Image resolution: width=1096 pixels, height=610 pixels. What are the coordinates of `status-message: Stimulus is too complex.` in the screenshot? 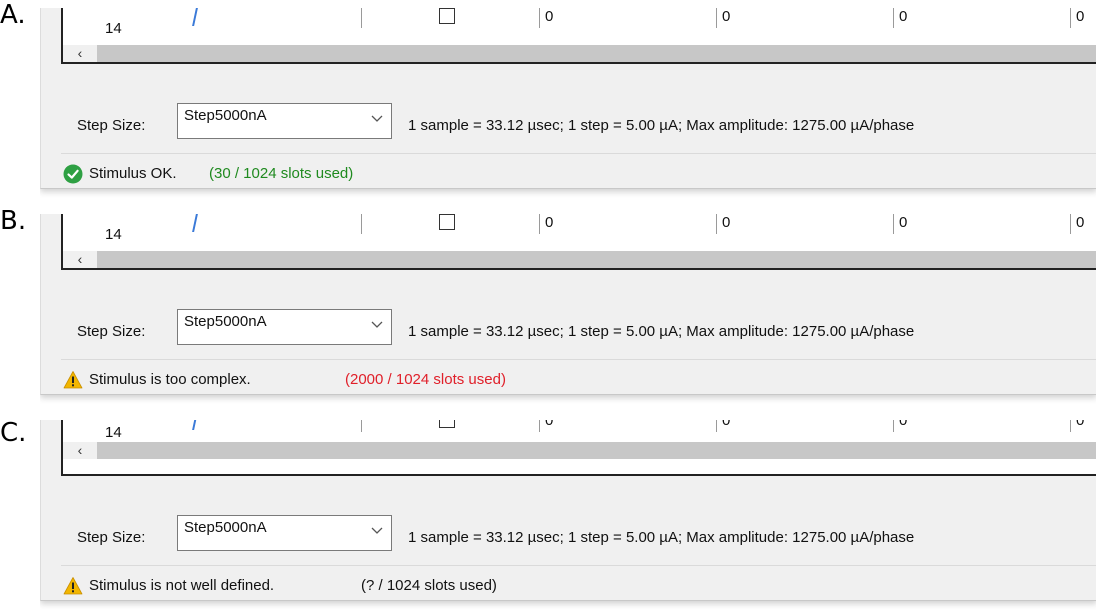 It's located at (170, 379).